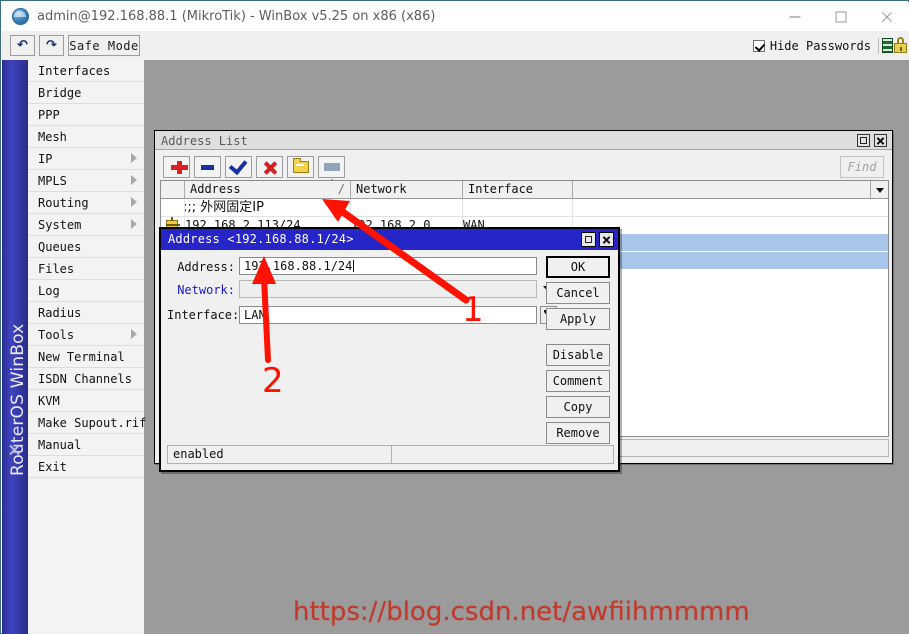 This screenshot has width=909, height=634. I want to click on menu-label: IP, so click(45, 159).